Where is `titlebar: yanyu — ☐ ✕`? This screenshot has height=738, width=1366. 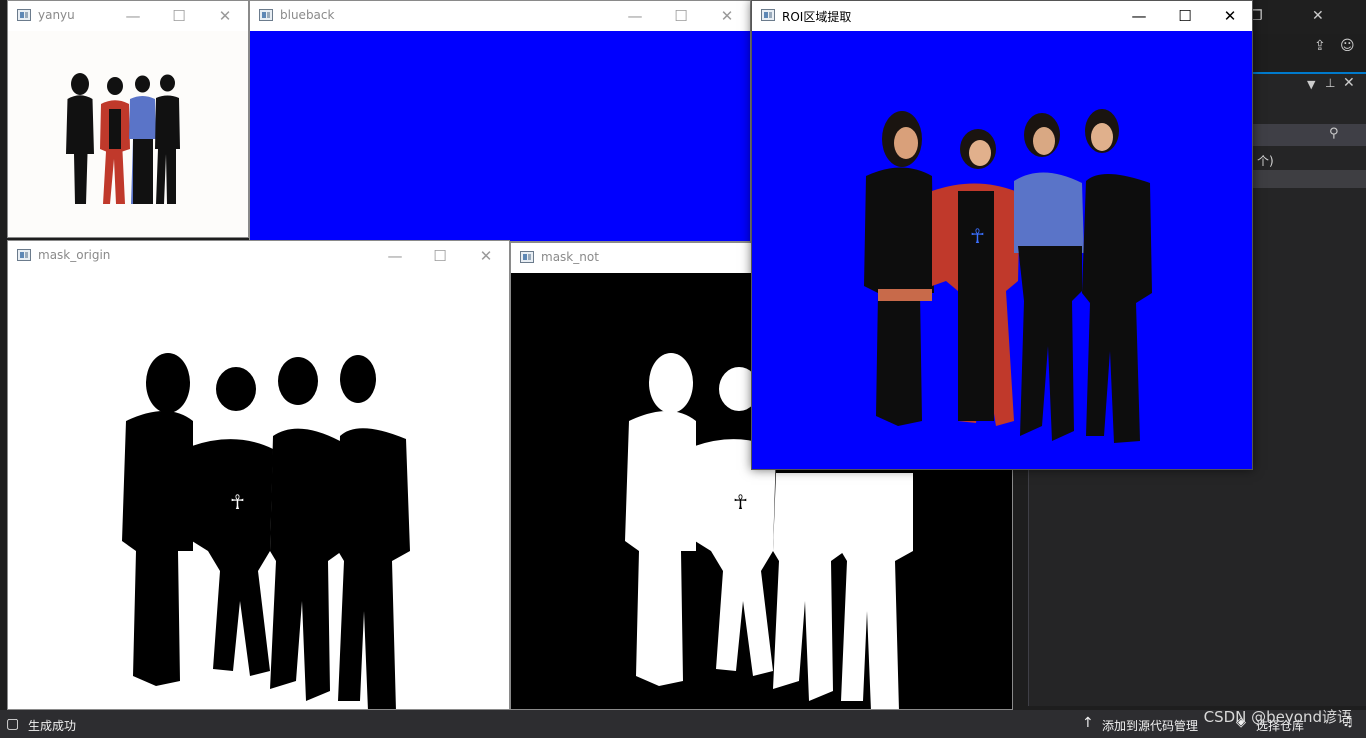 titlebar: yanyu — ☐ ✕ is located at coordinates (128, 16).